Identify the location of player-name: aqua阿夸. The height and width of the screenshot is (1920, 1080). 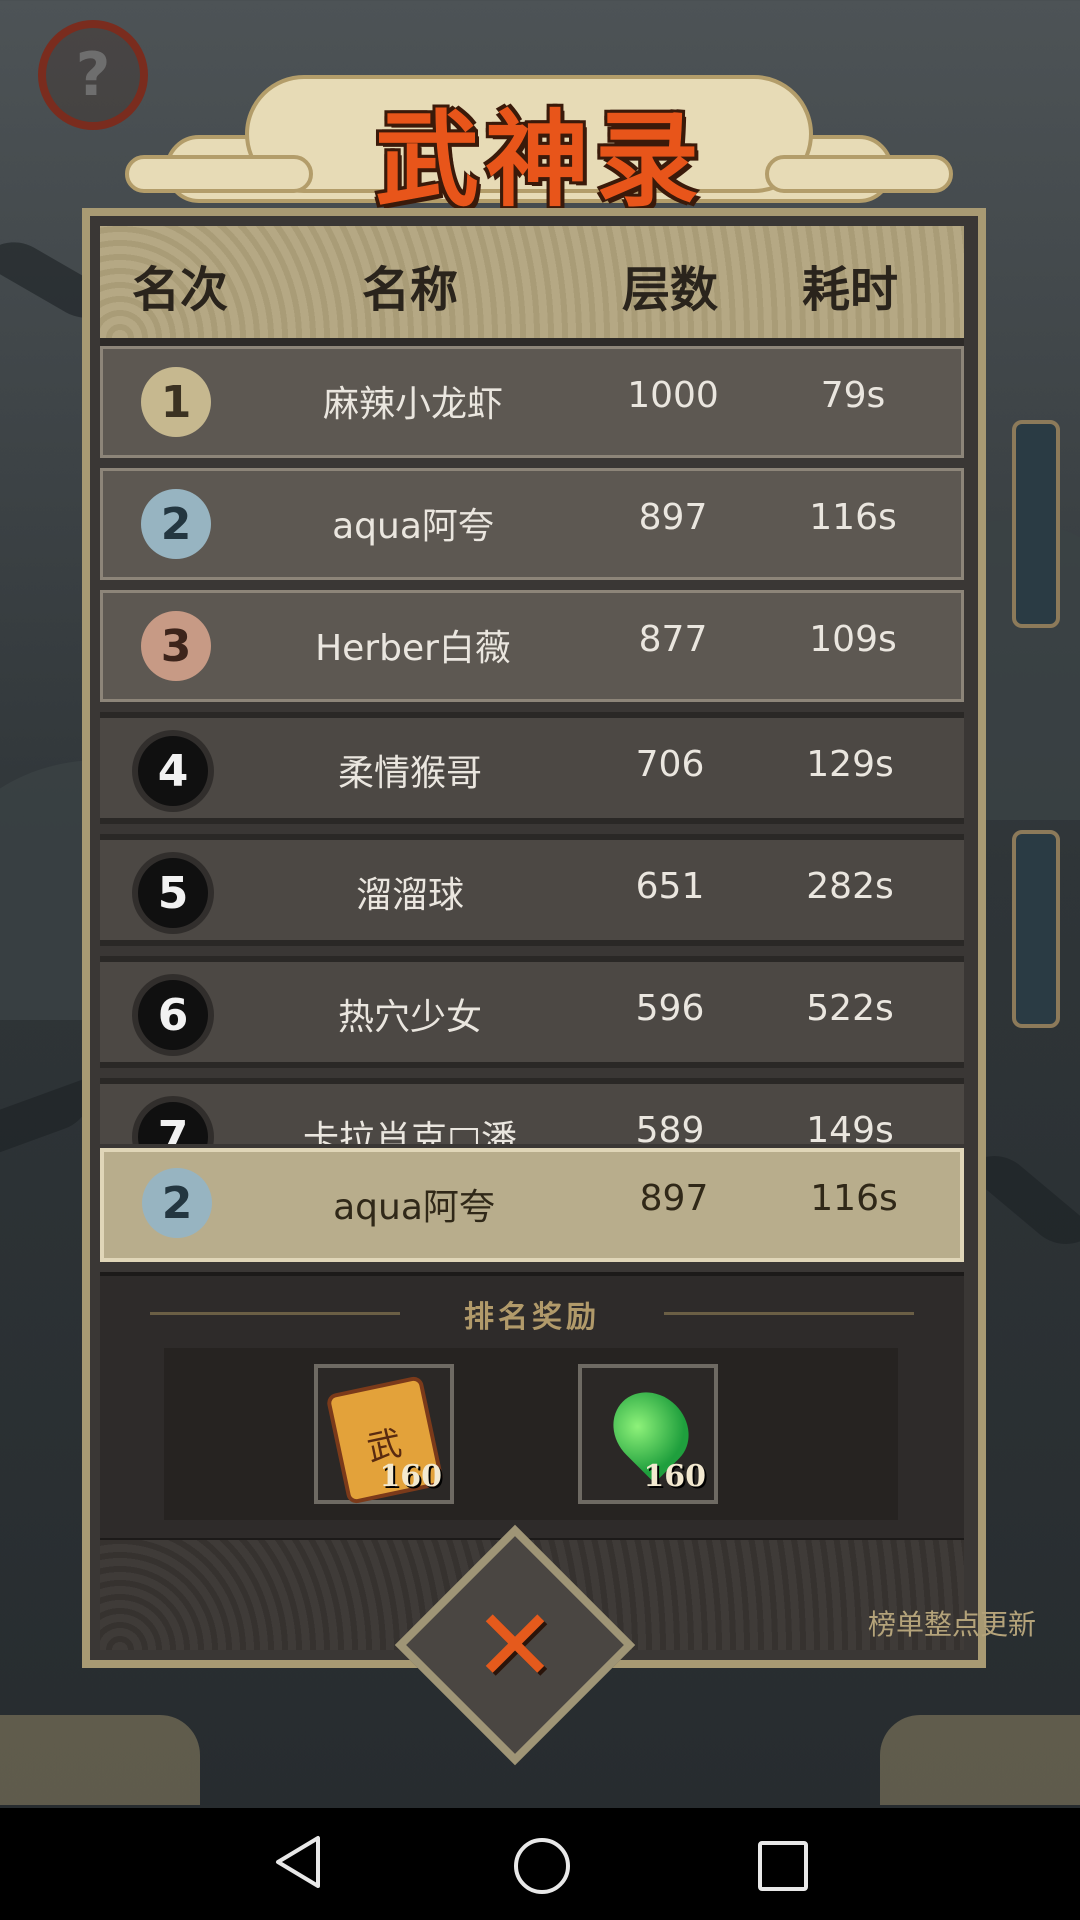
(413, 526).